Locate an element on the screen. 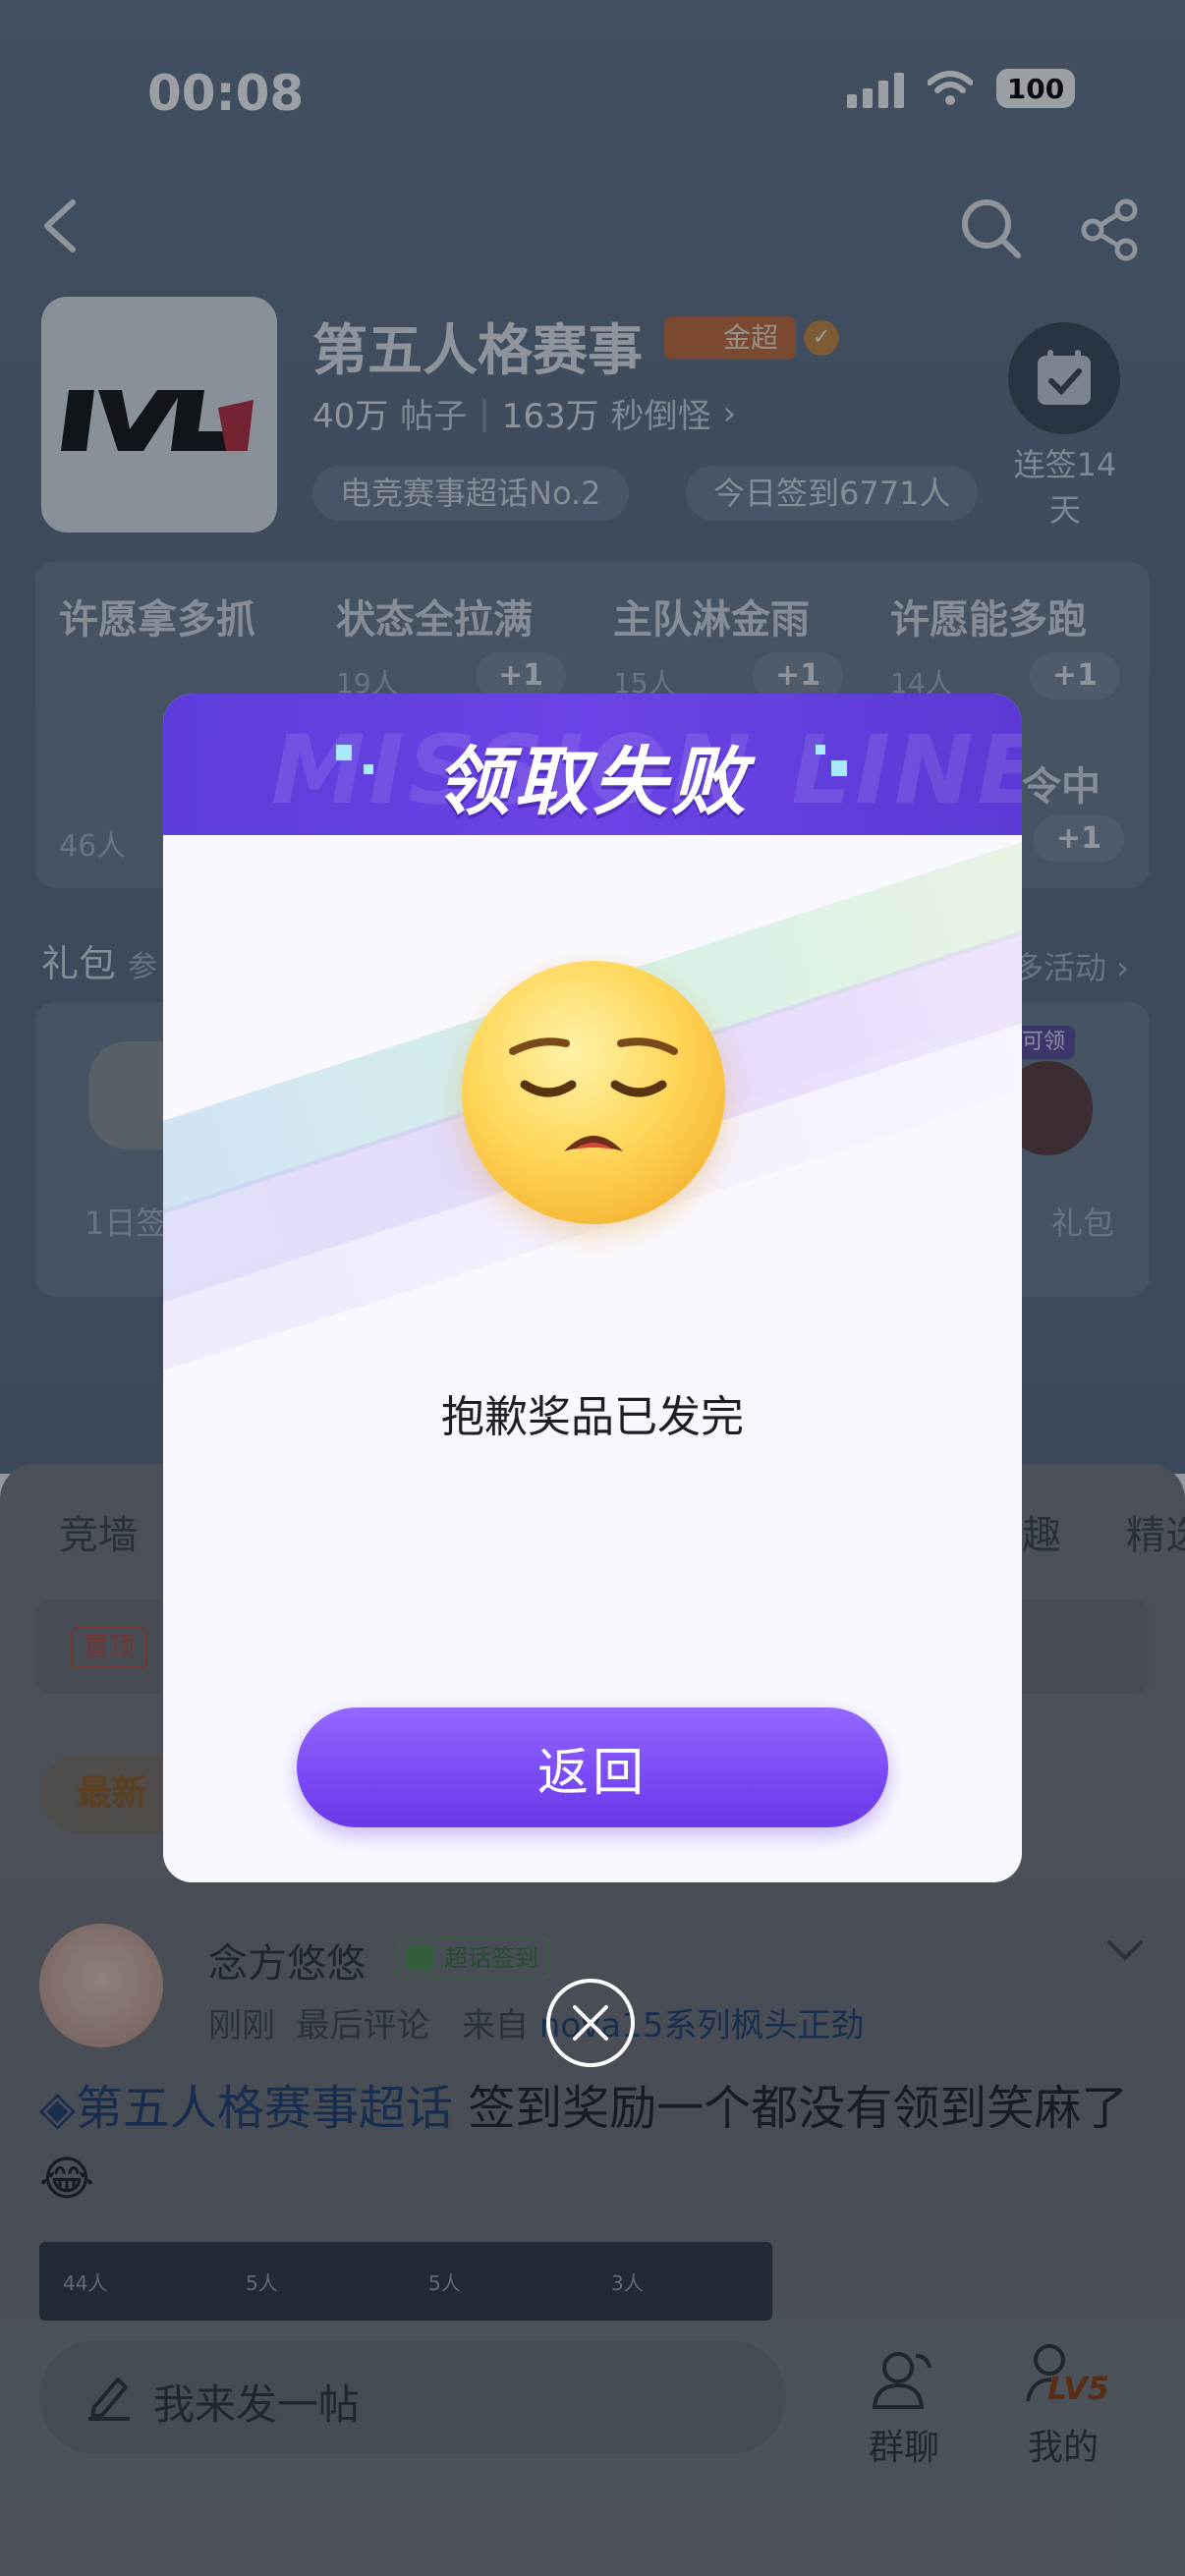  dialog-header: MISSION LINE 领取失败 is located at coordinates (592, 764).